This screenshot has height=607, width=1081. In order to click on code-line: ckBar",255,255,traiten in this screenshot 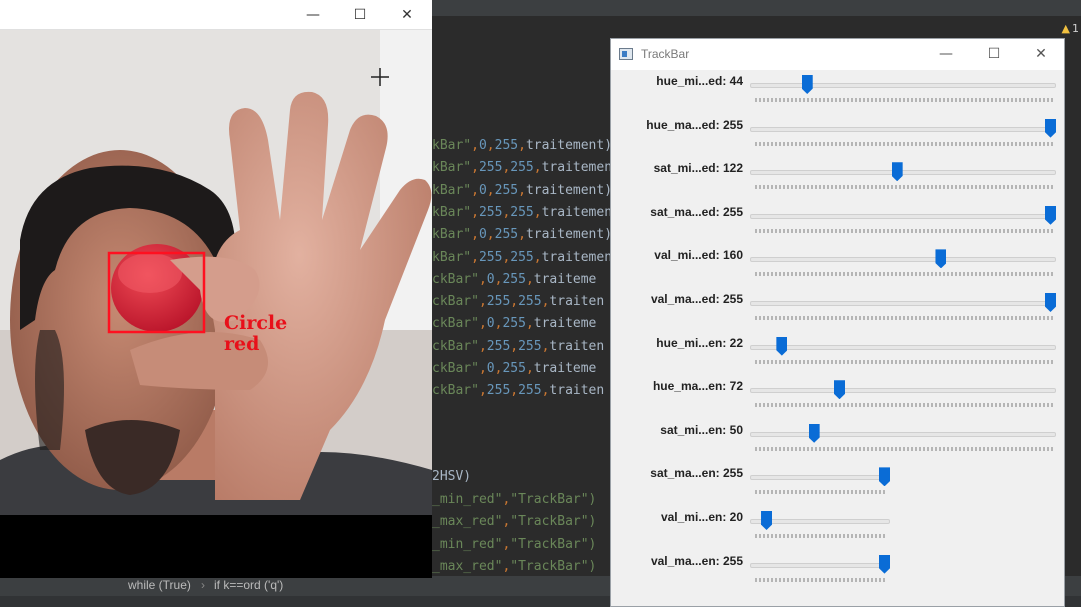, I will do `click(518, 346)`.